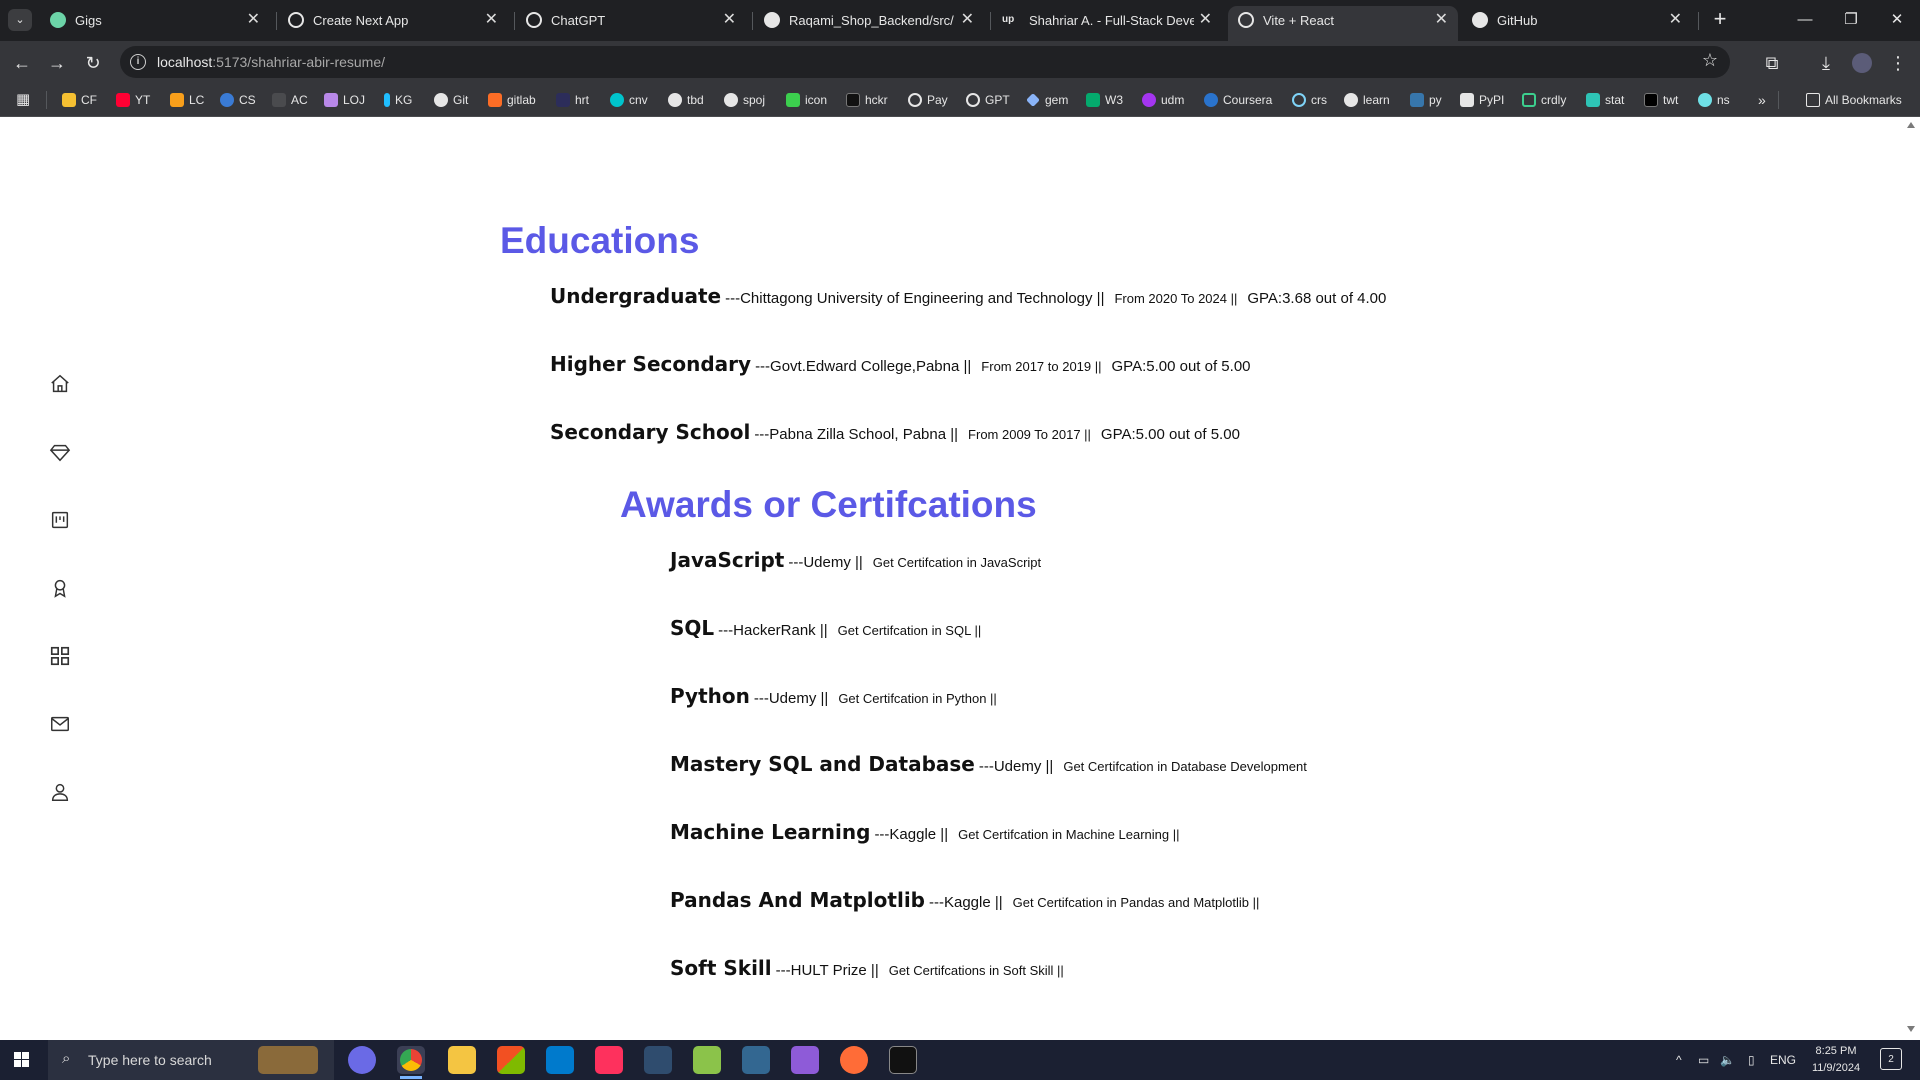  Describe the element at coordinates (1679, 1060) in the screenshot. I see `tray-chevron-icon: ^` at that location.